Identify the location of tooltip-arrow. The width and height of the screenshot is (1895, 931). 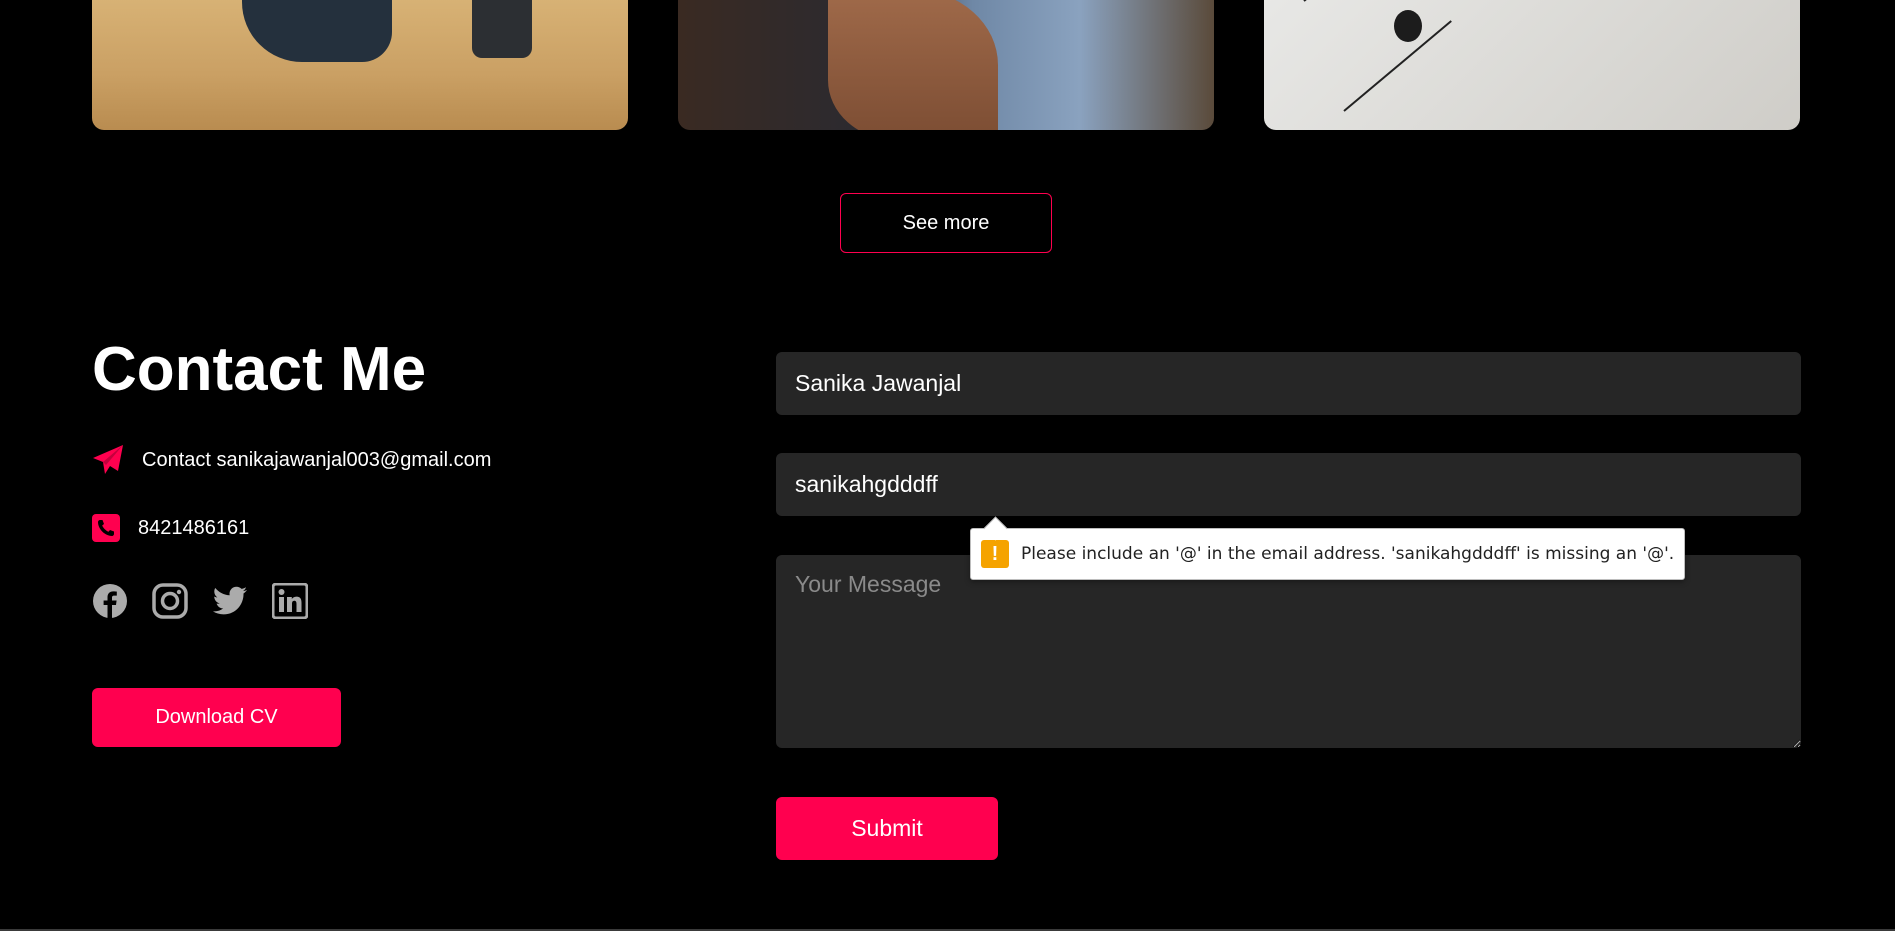
(995, 528).